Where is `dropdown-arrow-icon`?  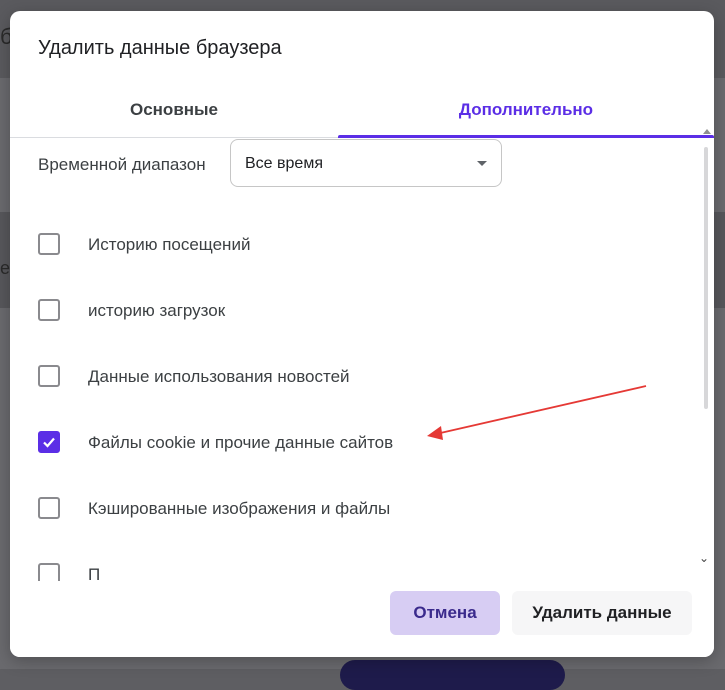
dropdown-arrow-icon is located at coordinates (482, 163).